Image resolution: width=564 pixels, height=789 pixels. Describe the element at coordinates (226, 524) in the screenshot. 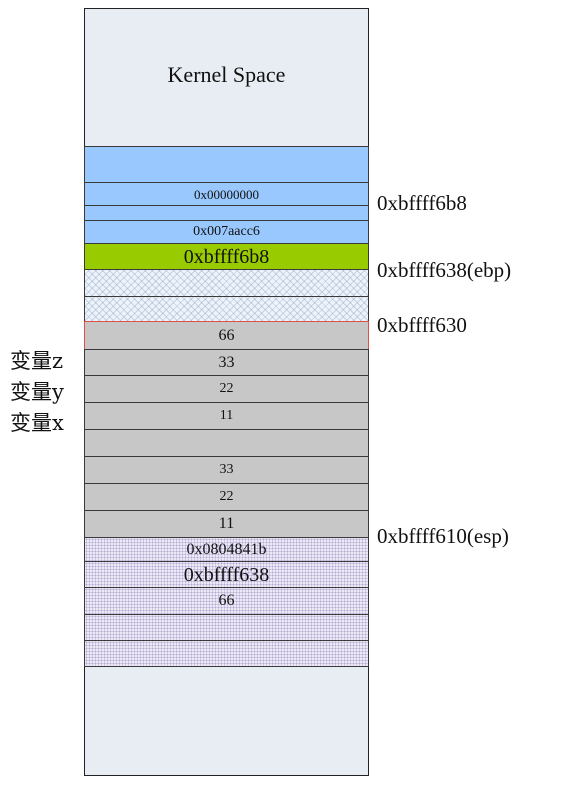

I see `stack-cell: 11` at that location.